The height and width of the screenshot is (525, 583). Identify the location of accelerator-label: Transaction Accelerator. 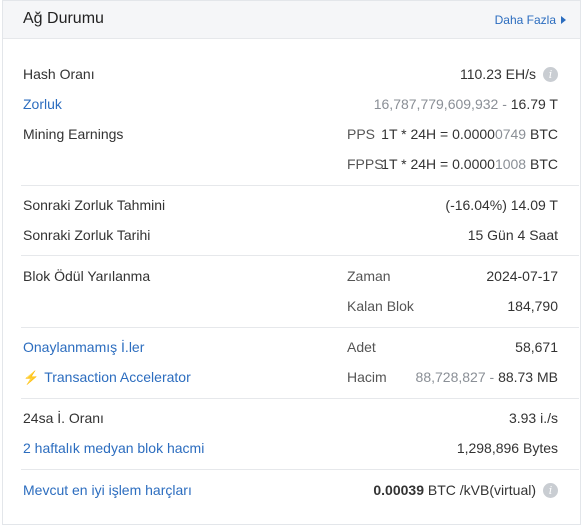
(117, 377).